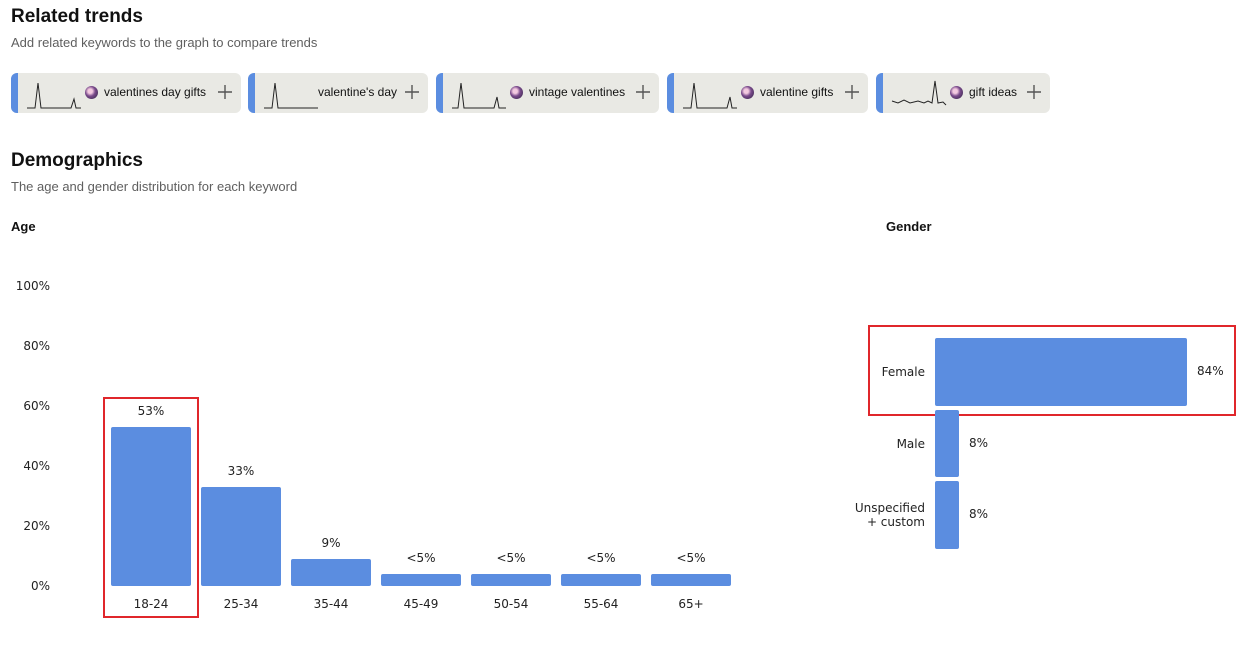 The height and width of the screenshot is (646, 1244). I want to click on y-axis-tick: 20%, so click(36, 526).